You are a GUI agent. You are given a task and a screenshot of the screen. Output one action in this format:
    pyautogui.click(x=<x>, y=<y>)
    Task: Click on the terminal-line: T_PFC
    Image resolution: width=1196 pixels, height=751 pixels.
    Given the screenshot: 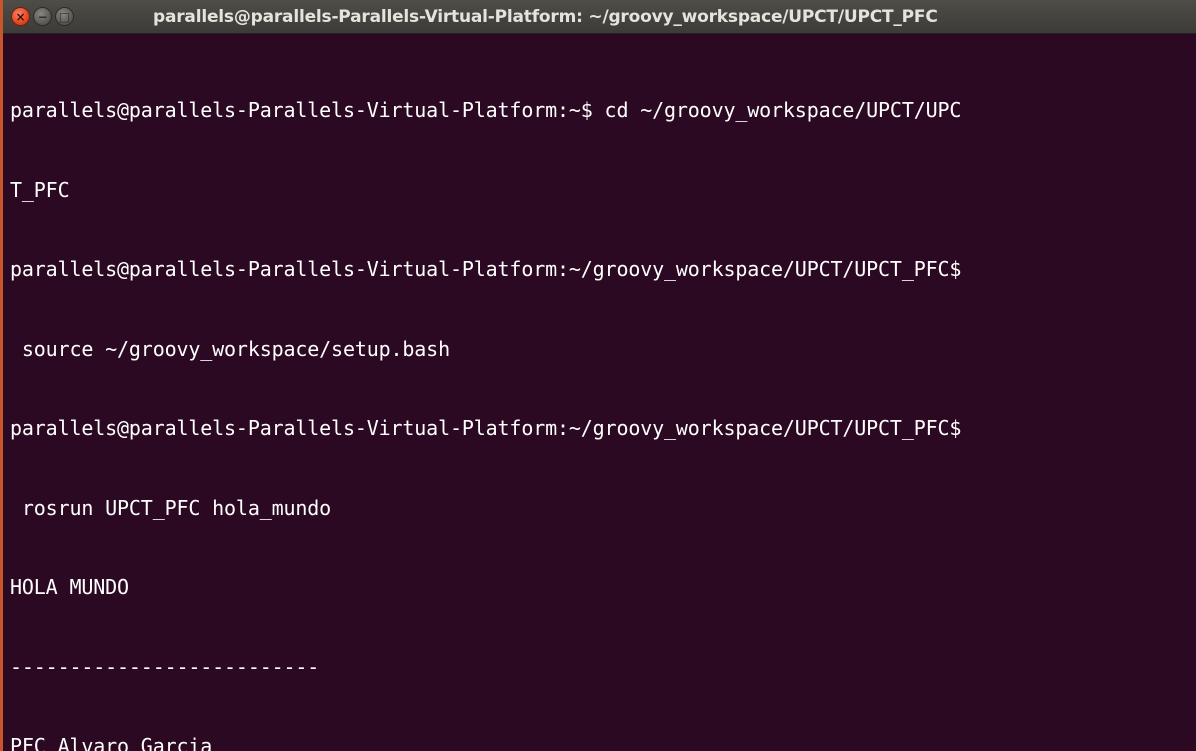 What is the action you would take?
    pyautogui.click(x=40, y=189)
    